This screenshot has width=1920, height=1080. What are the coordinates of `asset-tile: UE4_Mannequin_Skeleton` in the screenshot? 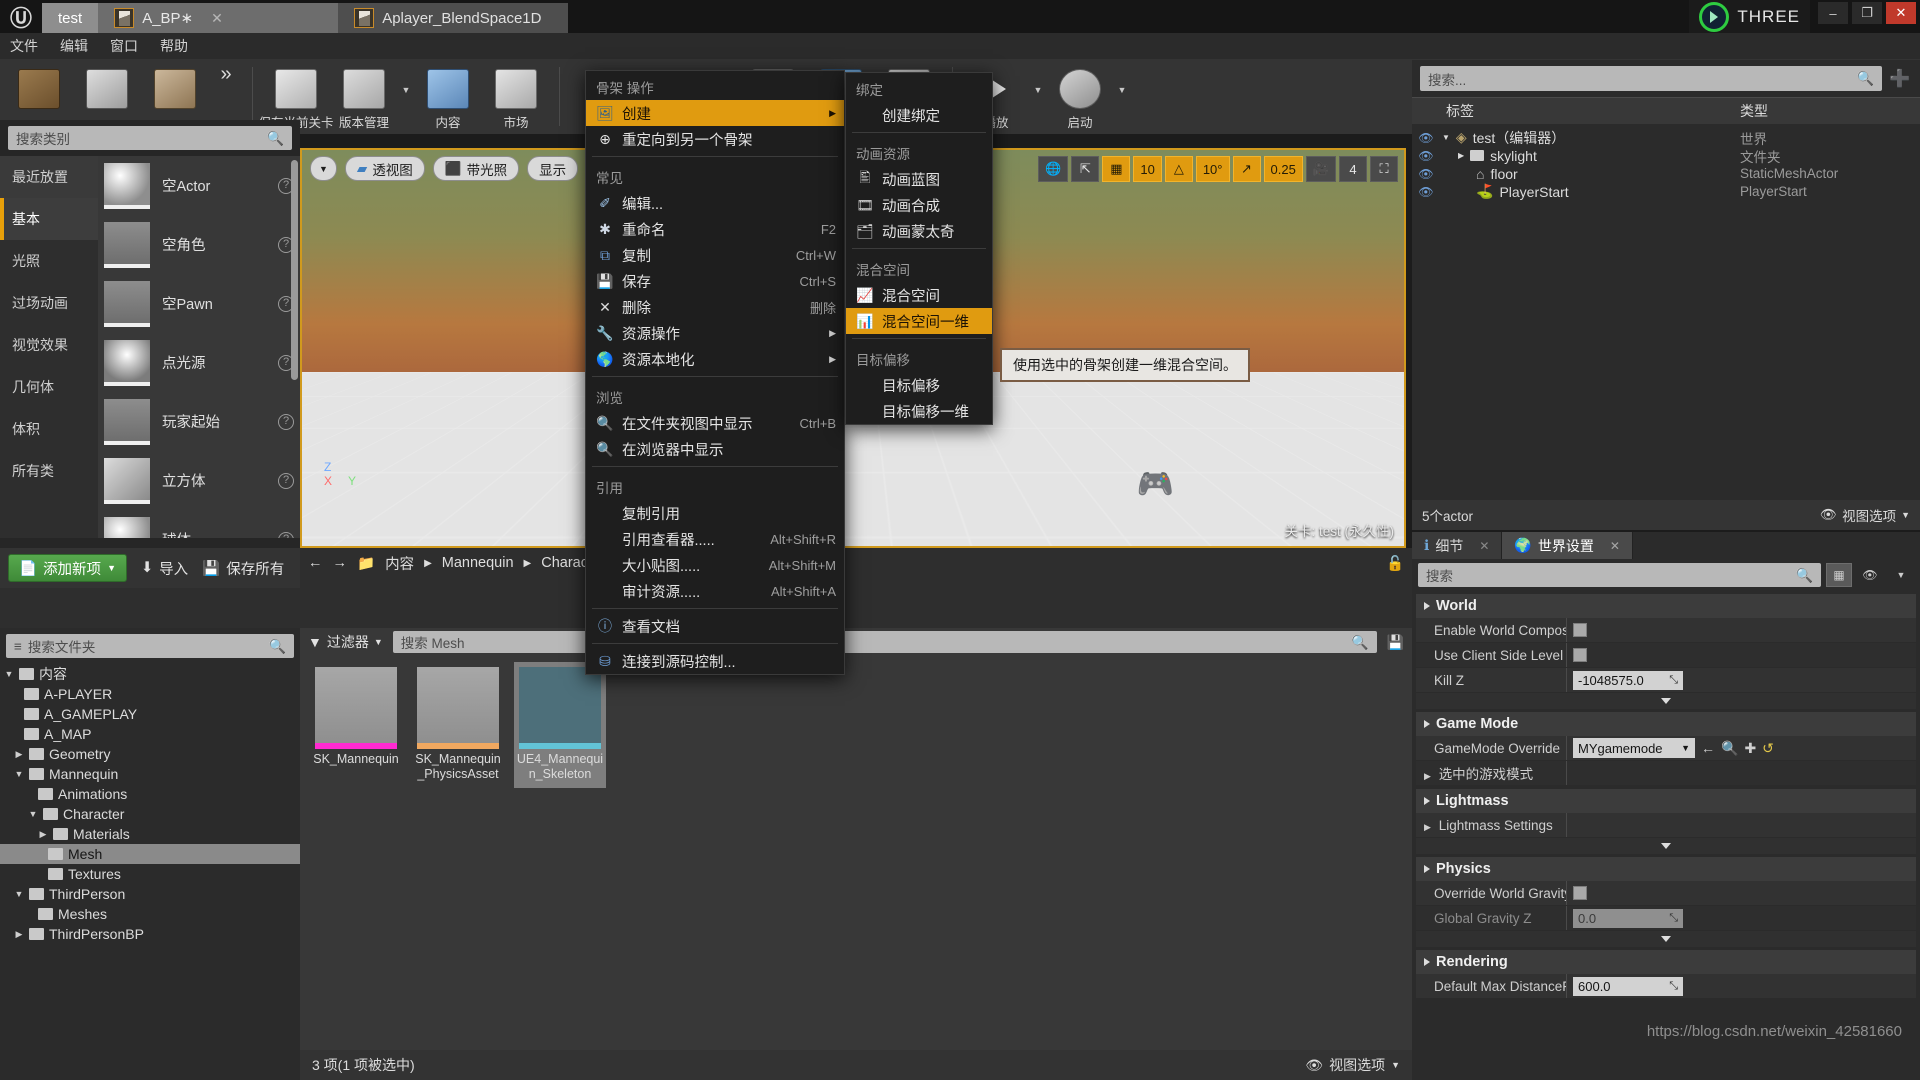 It's located at (560, 725).